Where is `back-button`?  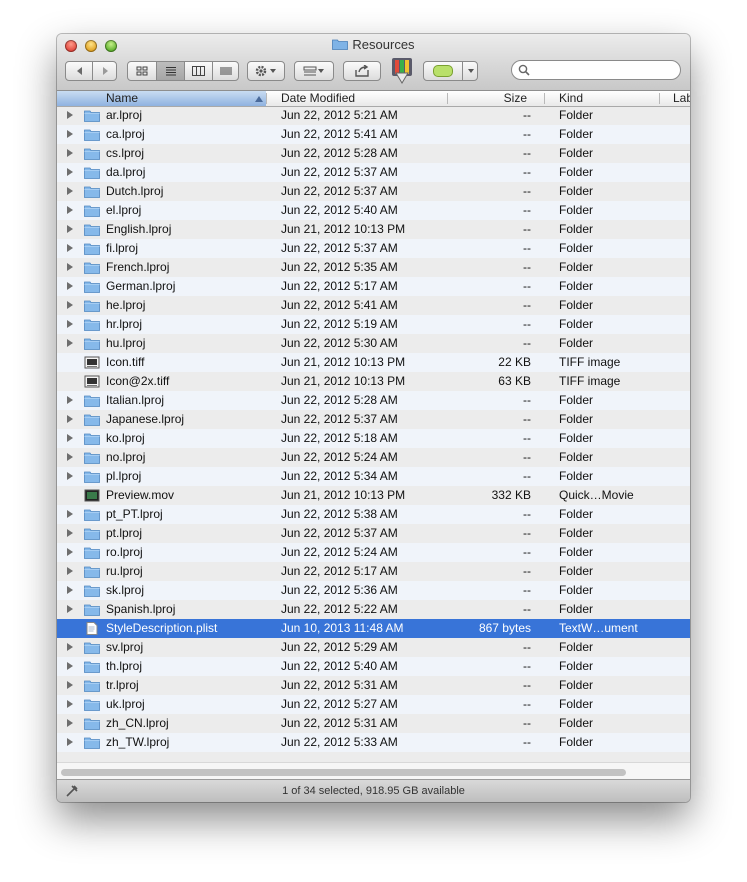 back-button is located at coordinates (79, 71).